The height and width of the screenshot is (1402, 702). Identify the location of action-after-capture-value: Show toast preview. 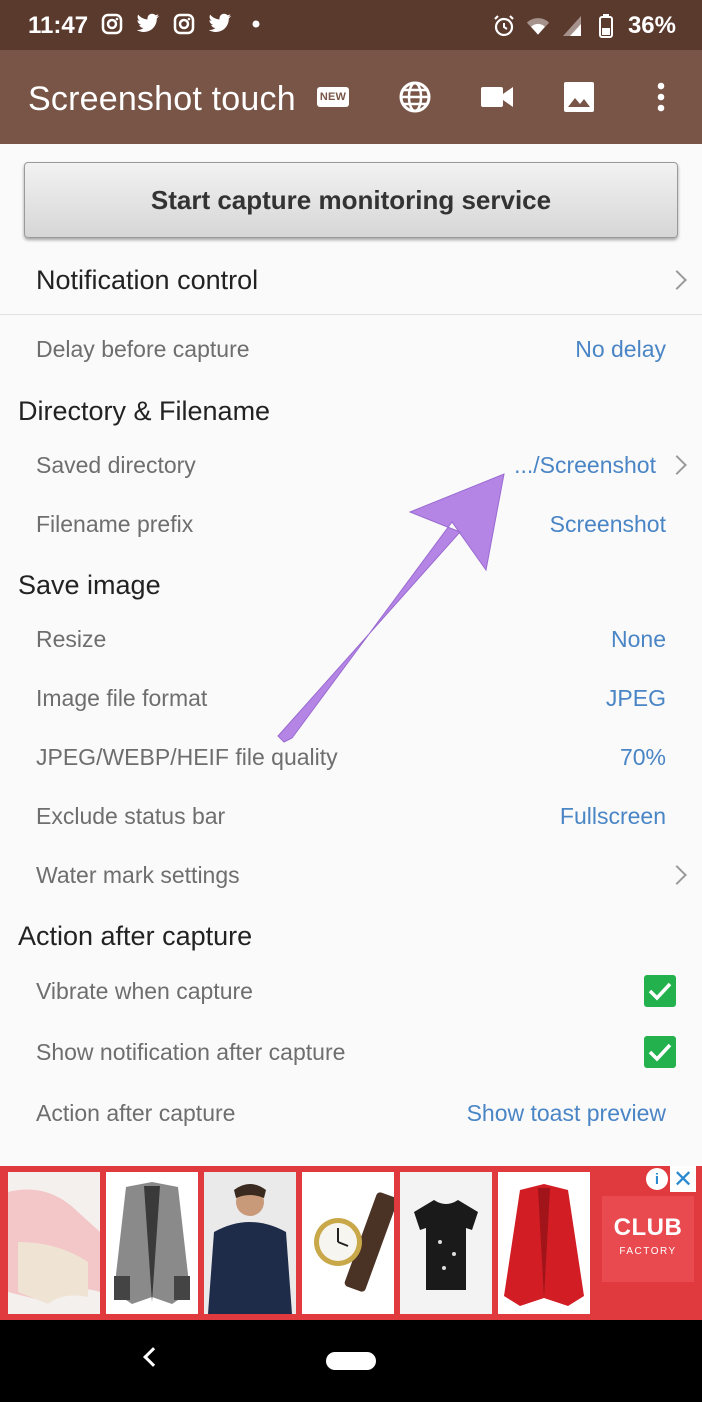
(566, 1112).